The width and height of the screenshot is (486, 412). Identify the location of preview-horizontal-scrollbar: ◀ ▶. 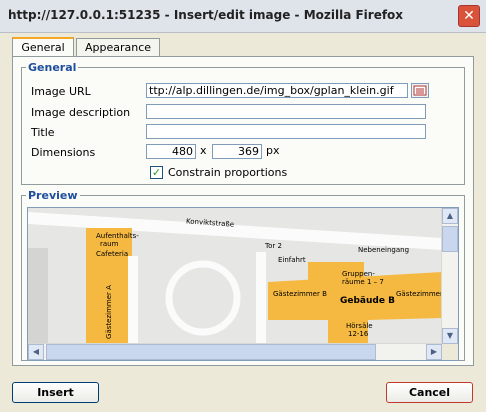
(235, 351).